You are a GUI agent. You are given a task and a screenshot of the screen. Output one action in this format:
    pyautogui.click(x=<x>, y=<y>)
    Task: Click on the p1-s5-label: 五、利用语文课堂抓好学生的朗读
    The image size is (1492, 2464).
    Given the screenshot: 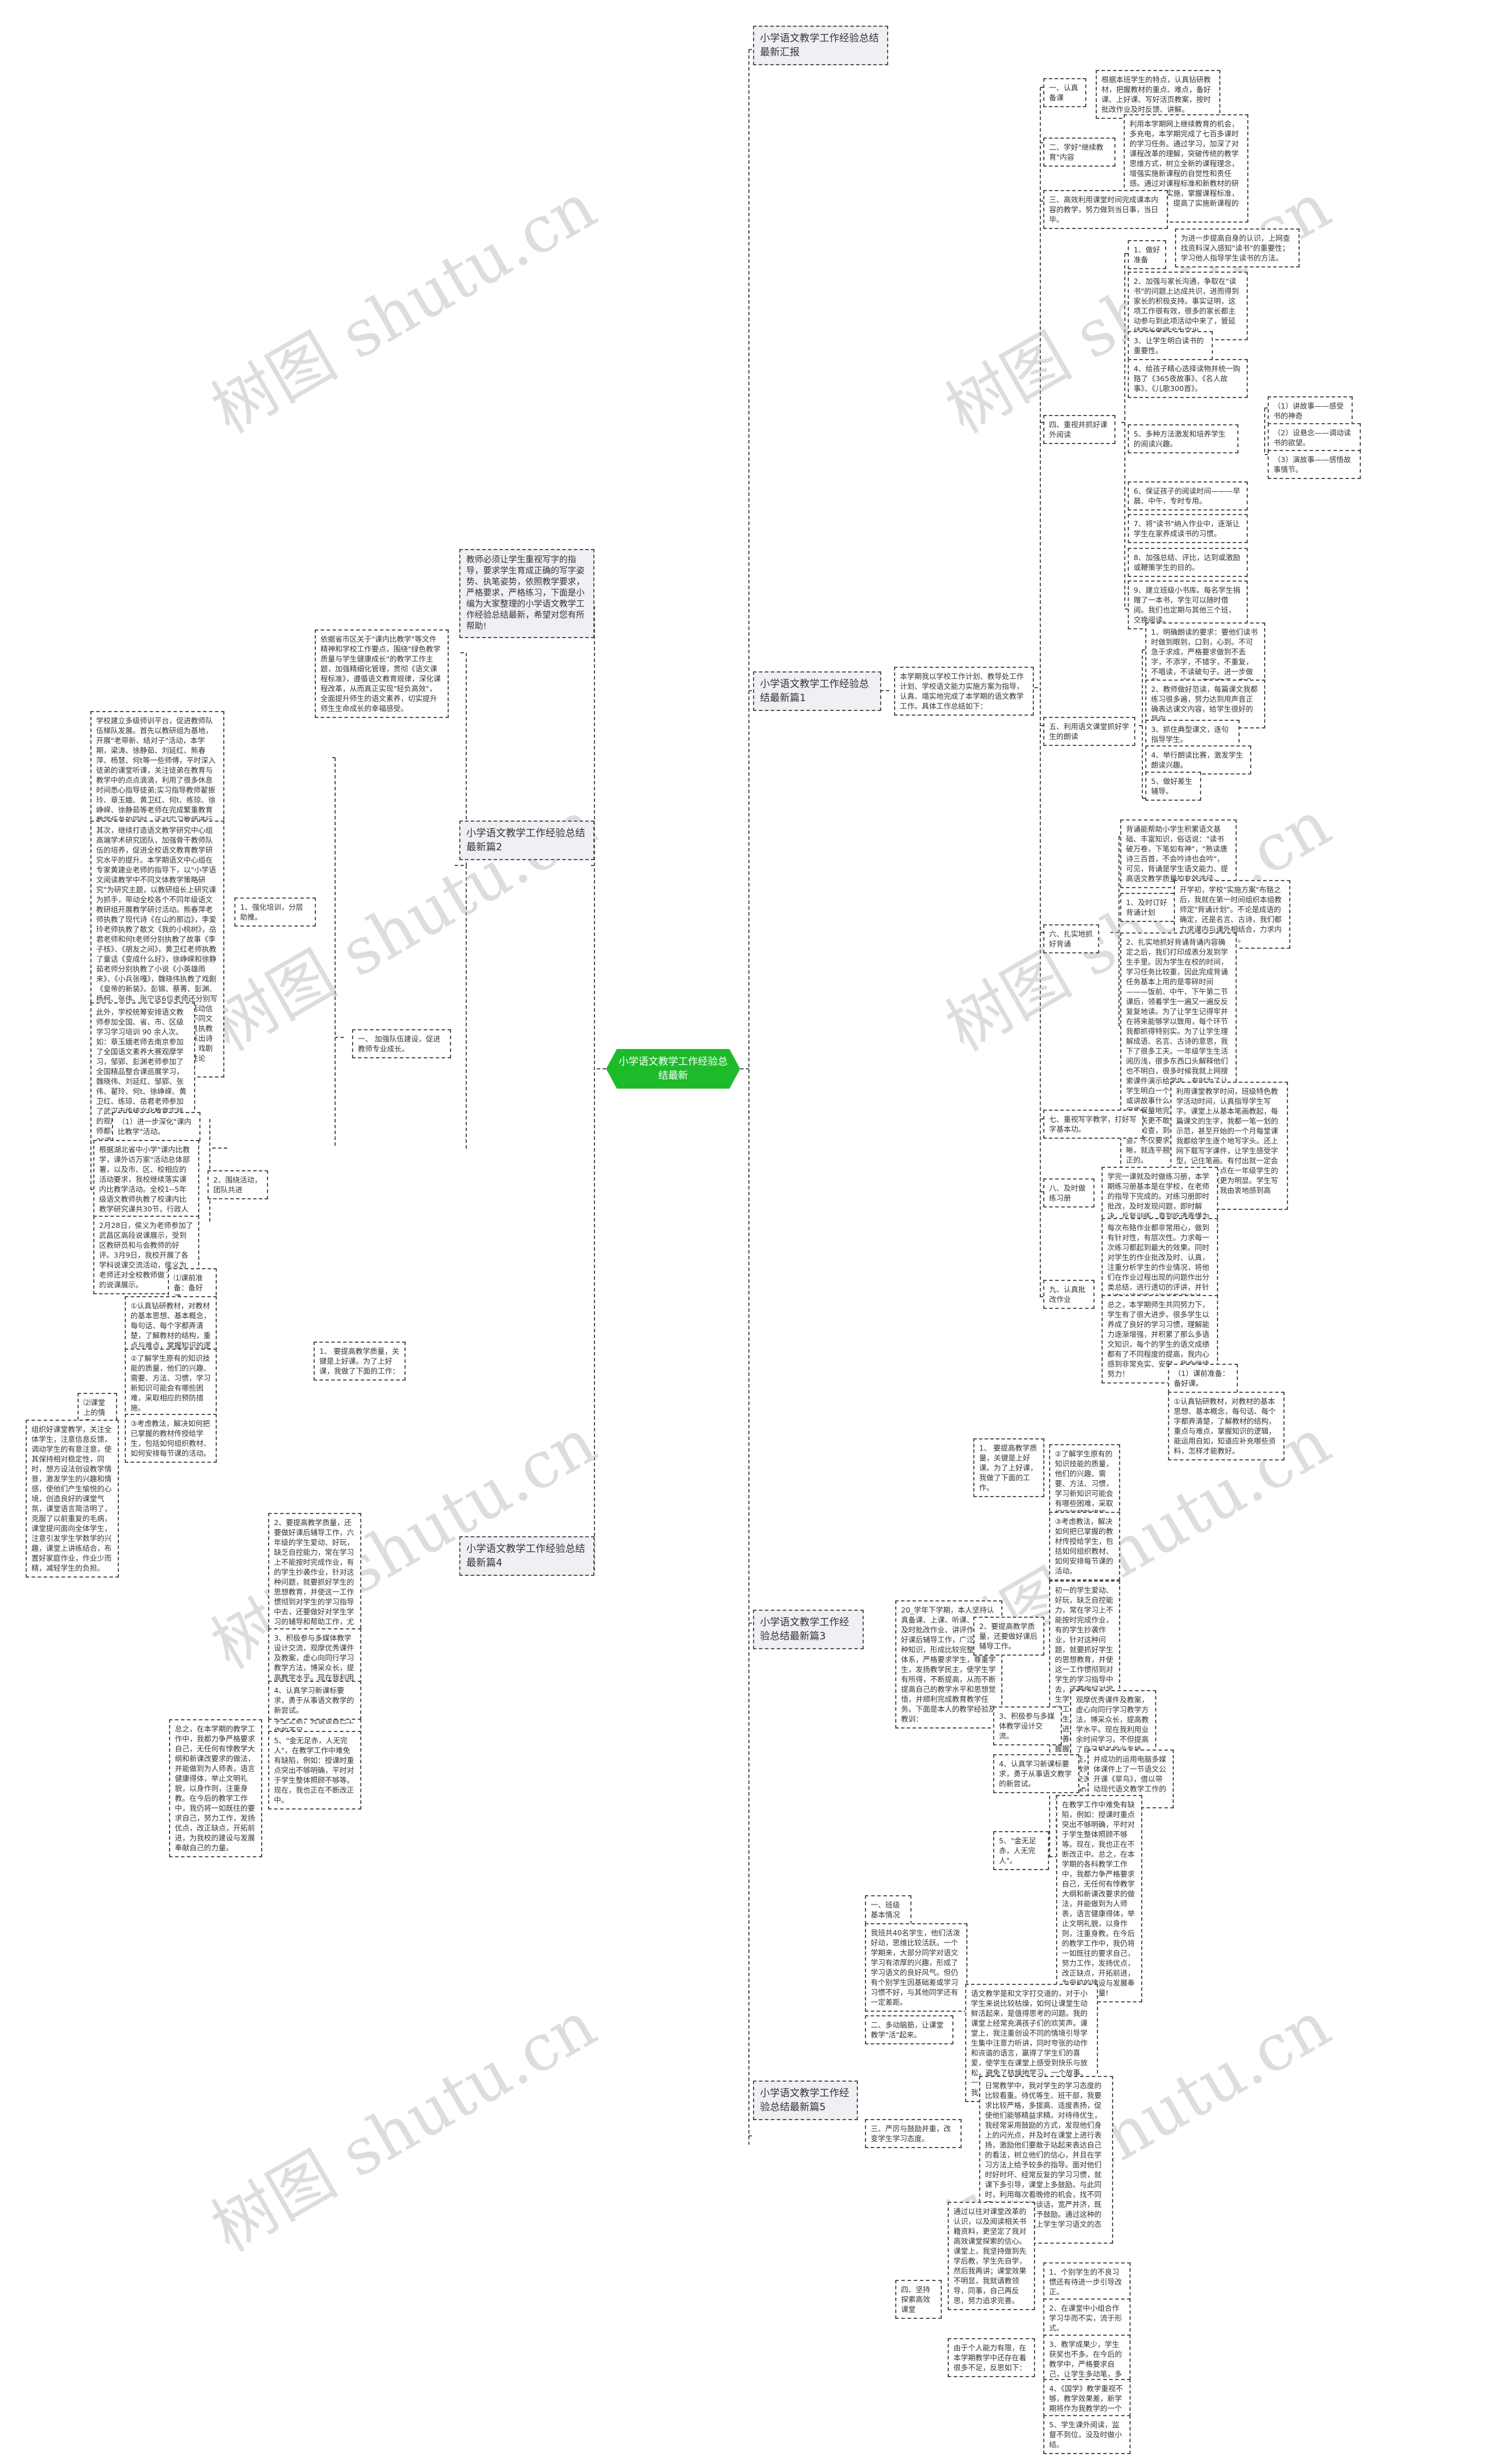 What is the action you would take?
    pyautogui.click(x=1089, y=731)
    